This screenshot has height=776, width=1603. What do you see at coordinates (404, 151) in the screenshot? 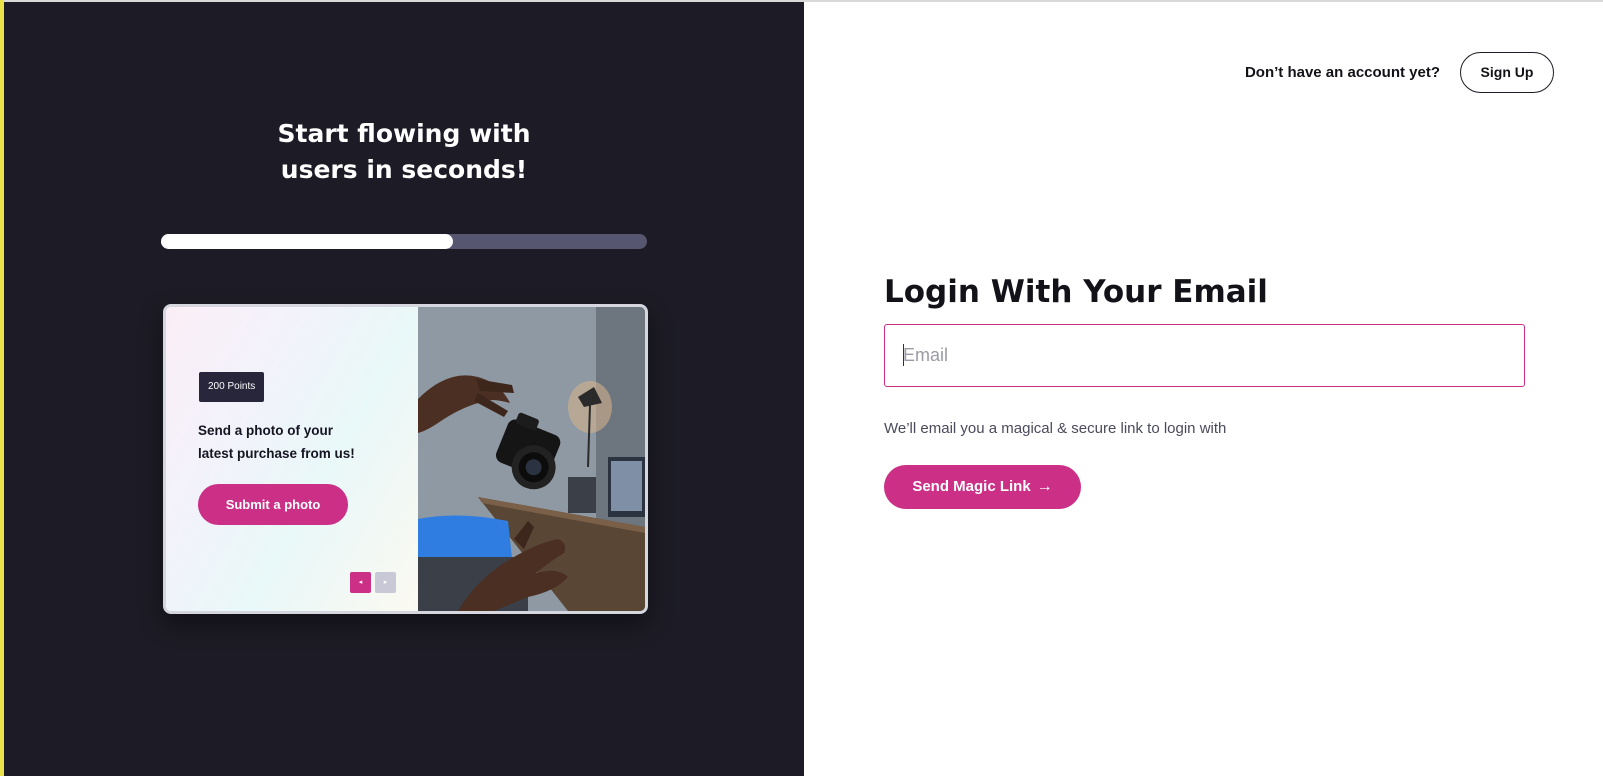
I see `onboarding-title: Start flowing with users in seconds!` at bounding box center [404, 151].